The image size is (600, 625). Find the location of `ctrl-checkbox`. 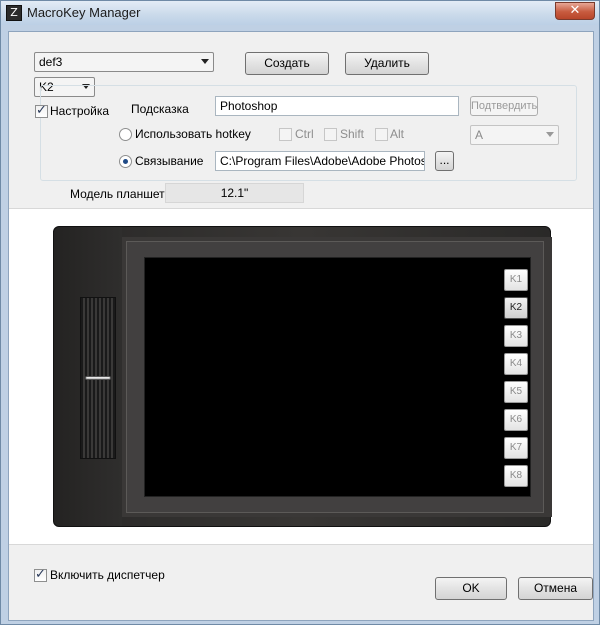

ctrl-checkbox is located at coordinates (285, 134).